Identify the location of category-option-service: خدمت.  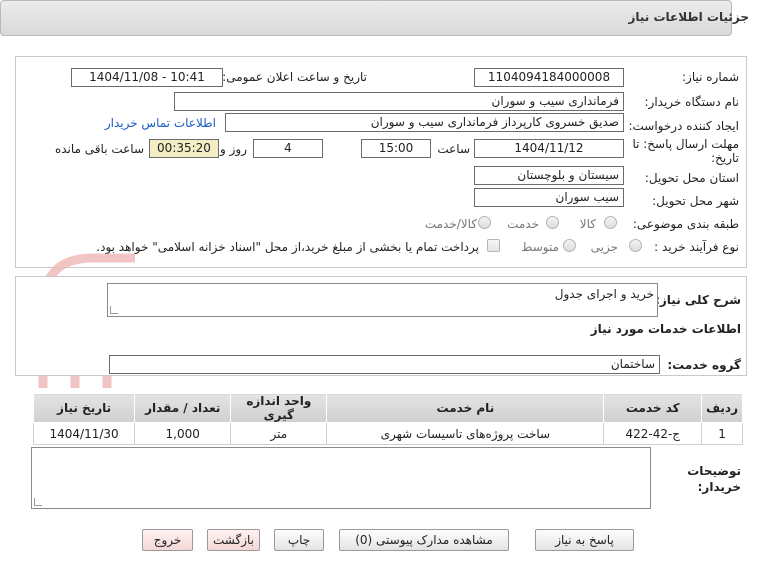
(523, 224).